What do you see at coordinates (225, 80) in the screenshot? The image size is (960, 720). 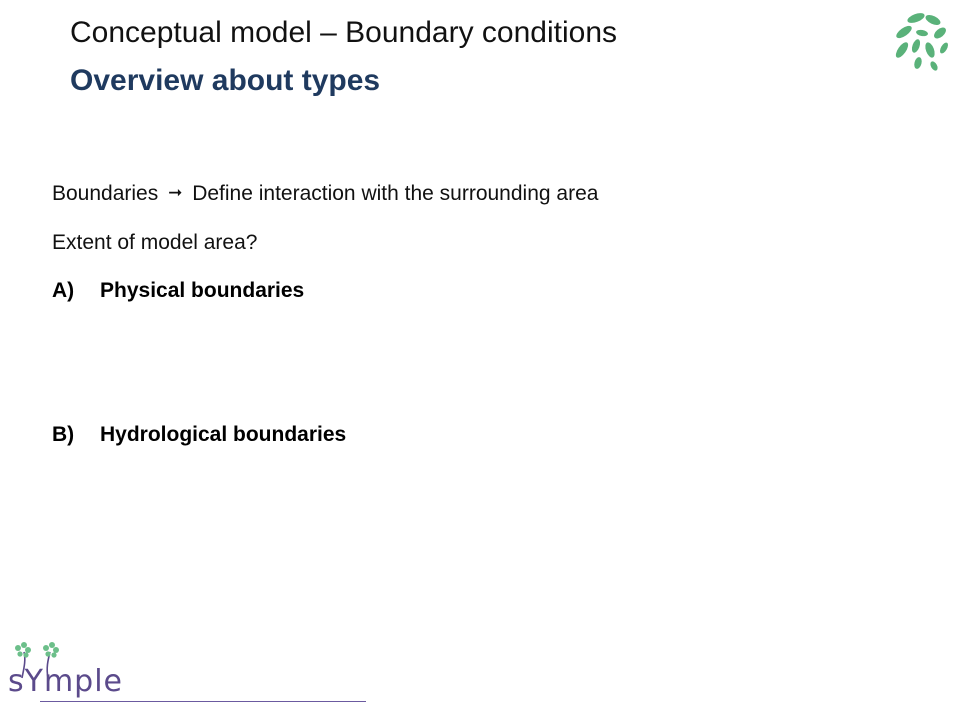 I see `slide-subtitle: Overview about types` at bounding box center [225, 80].